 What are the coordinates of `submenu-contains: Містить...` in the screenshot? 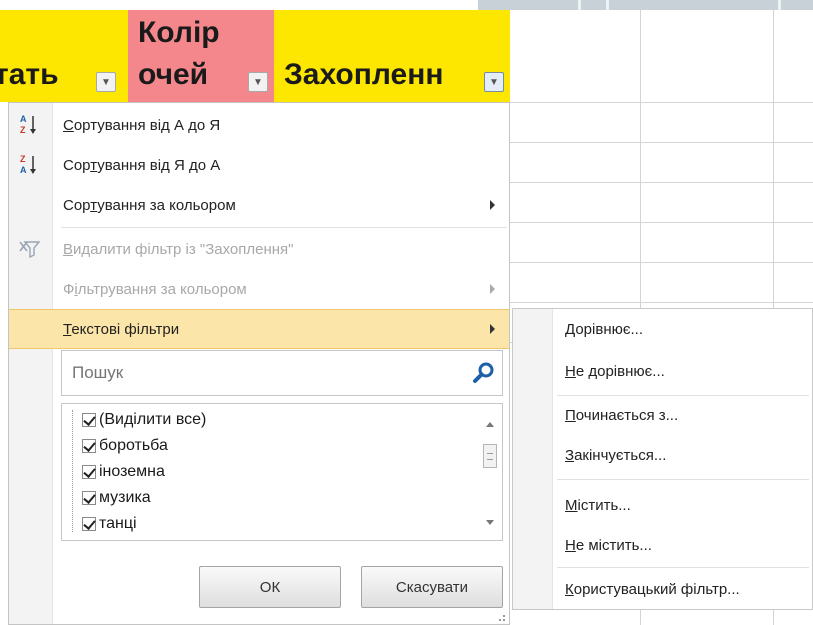 It's located at (598, 505).